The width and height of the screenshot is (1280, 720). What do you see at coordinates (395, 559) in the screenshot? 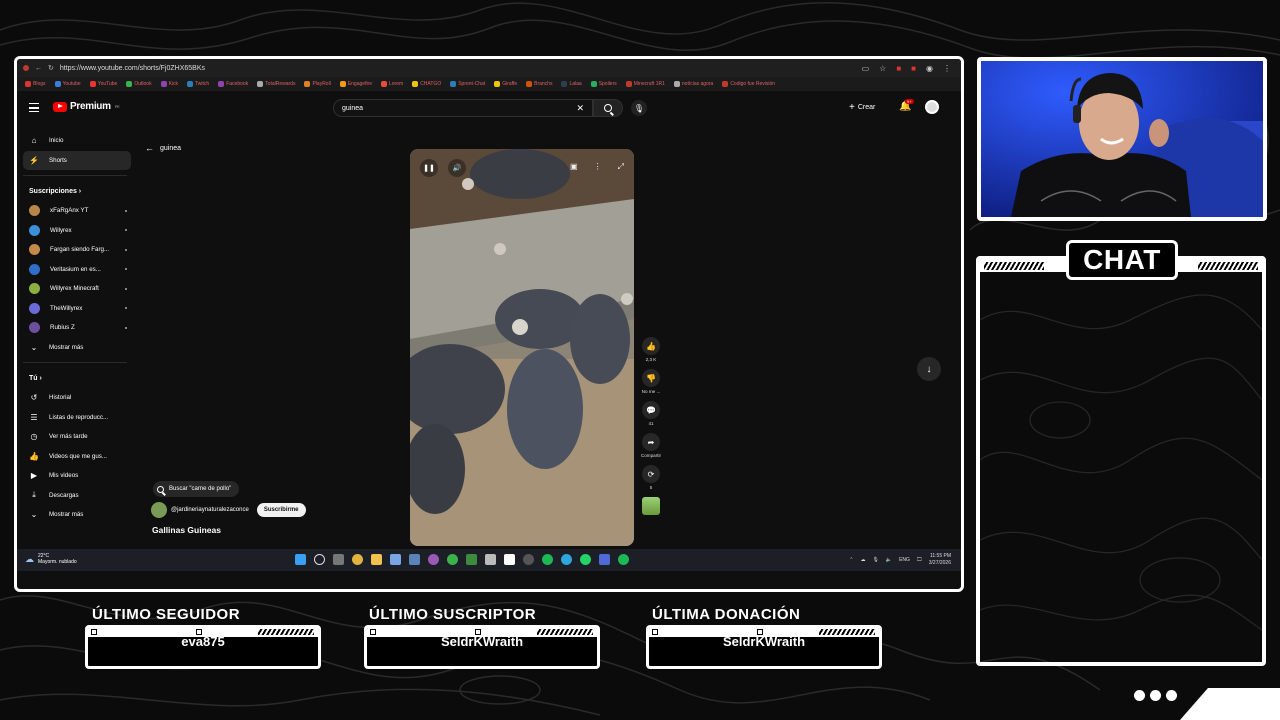
I see `store-icon` at bounding box center [395, 559].